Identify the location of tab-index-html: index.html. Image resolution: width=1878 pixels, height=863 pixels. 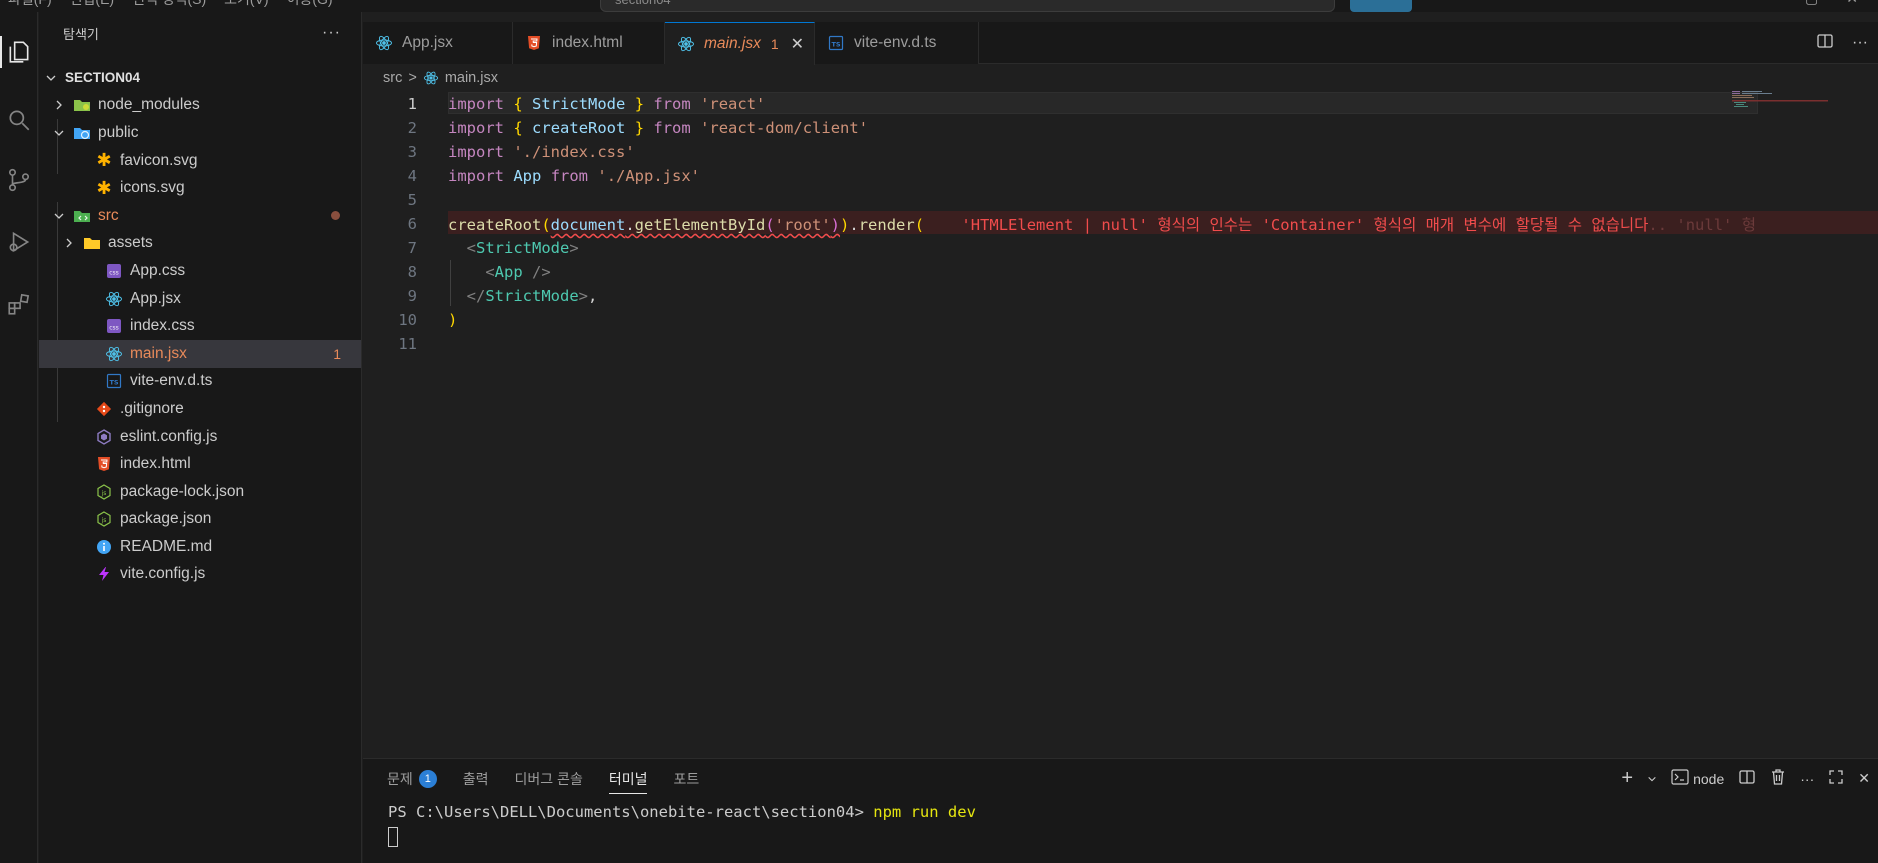
(589, 43).